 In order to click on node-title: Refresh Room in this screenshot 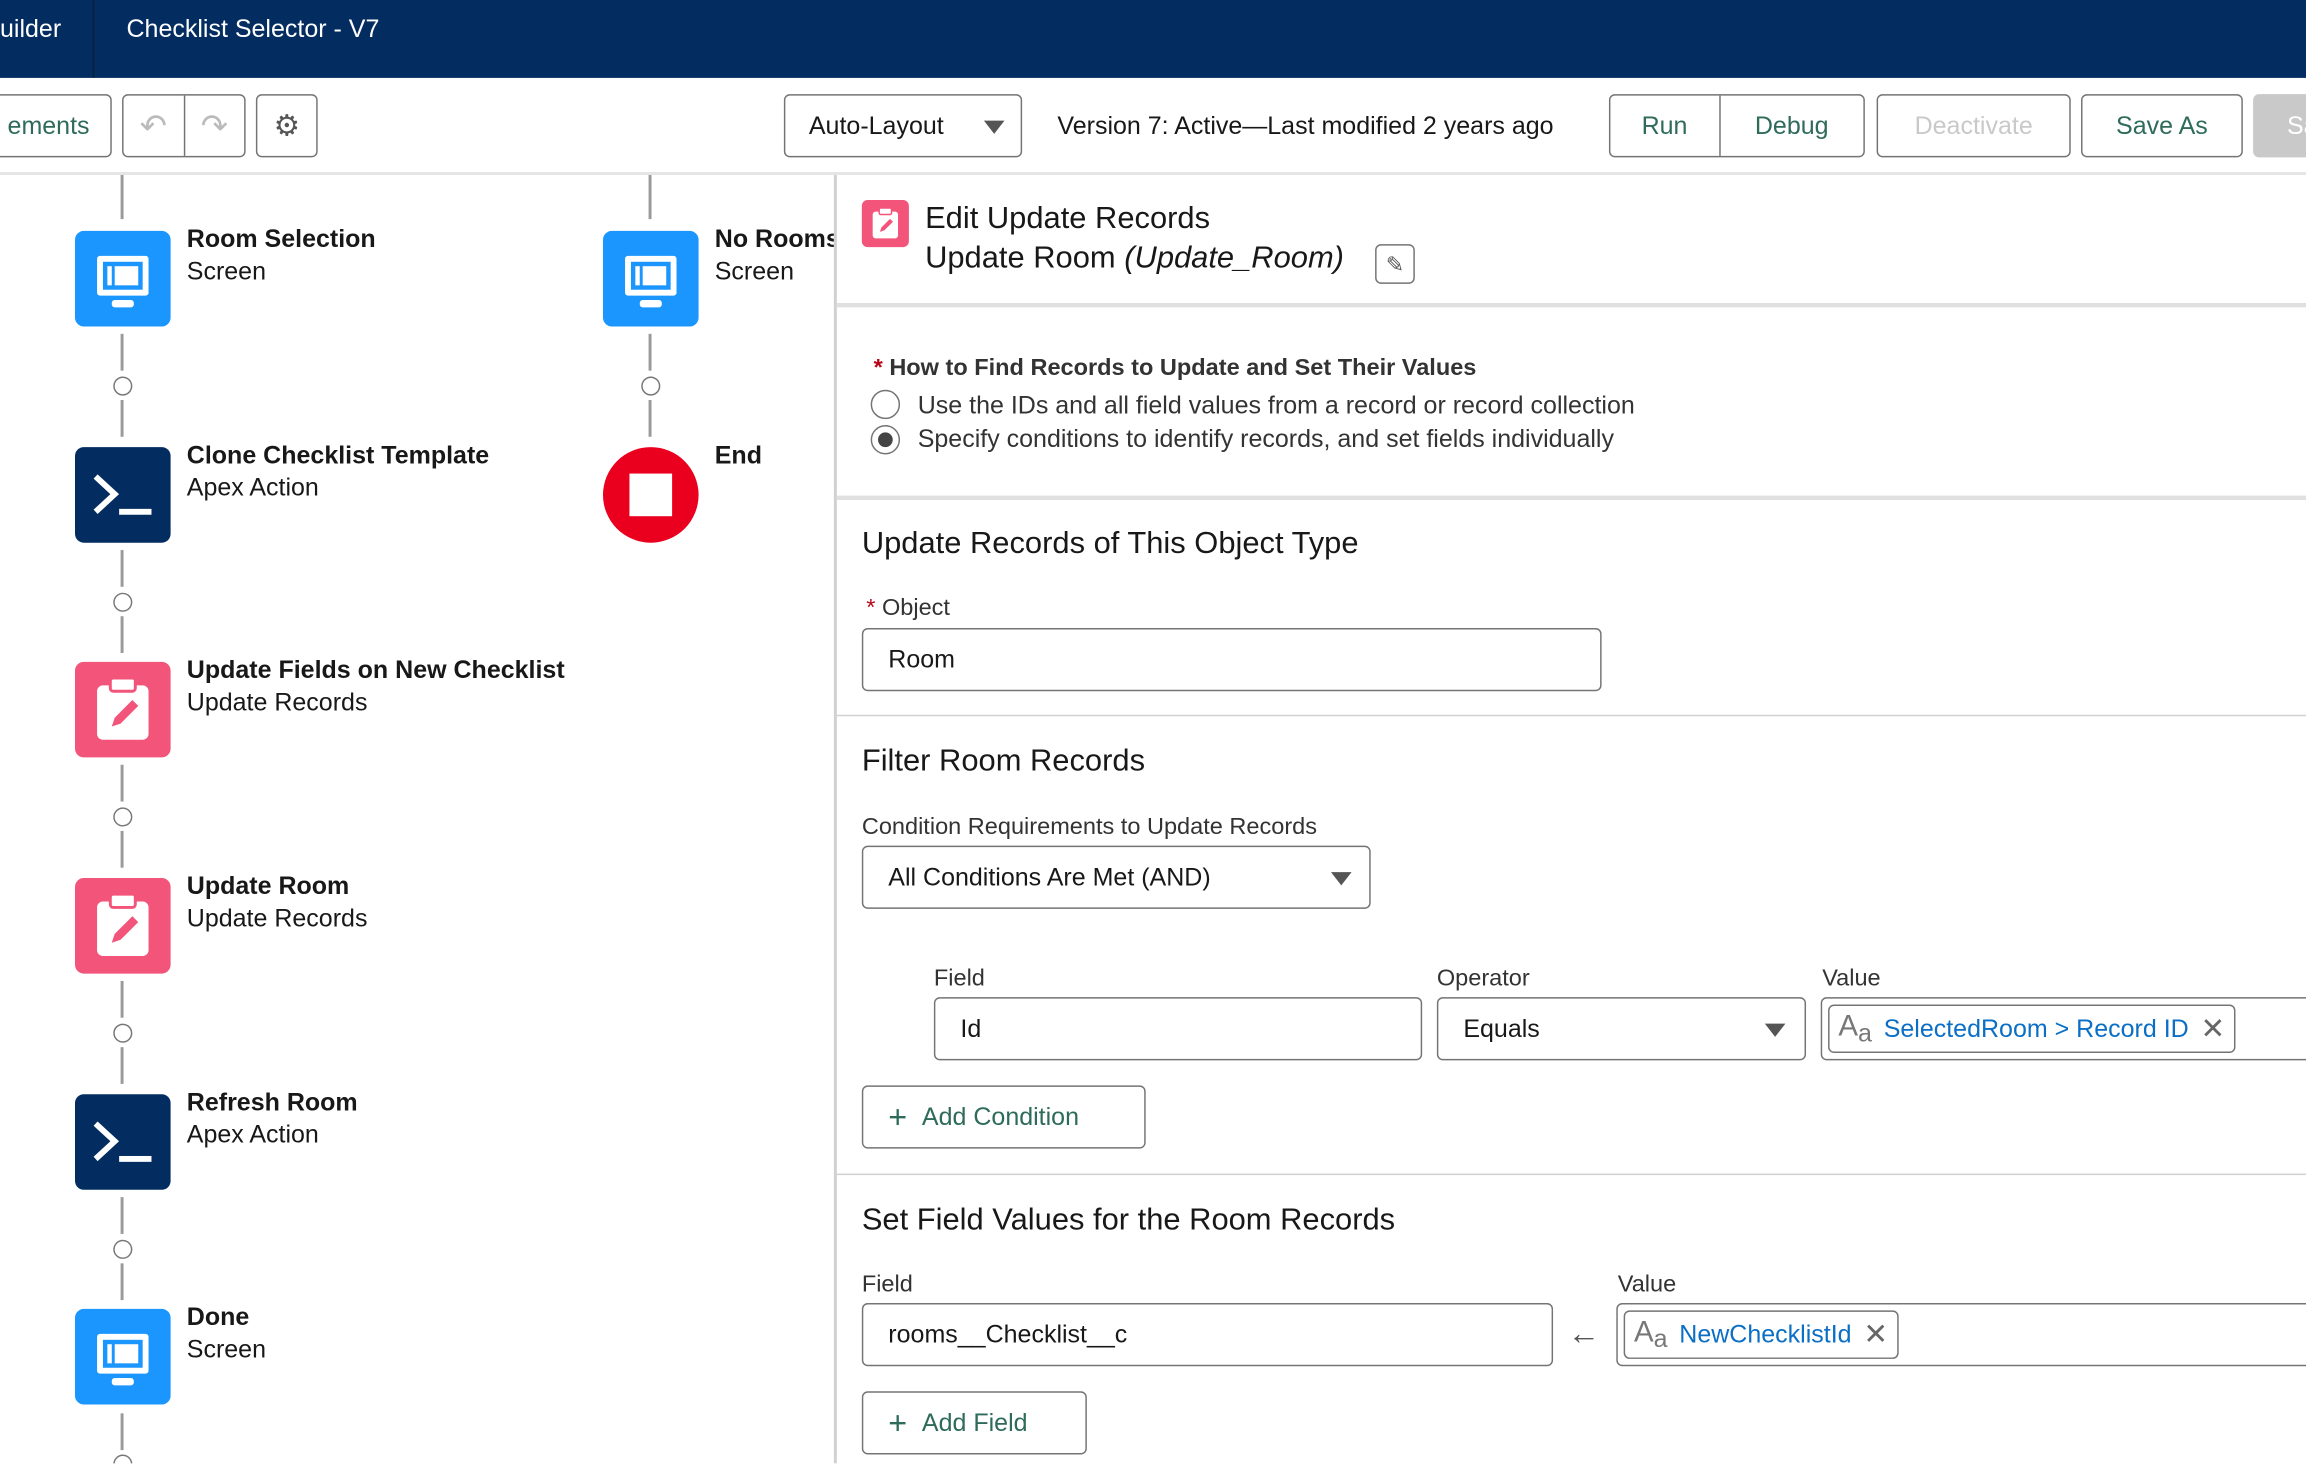, I will do `click(272, 1102)`.